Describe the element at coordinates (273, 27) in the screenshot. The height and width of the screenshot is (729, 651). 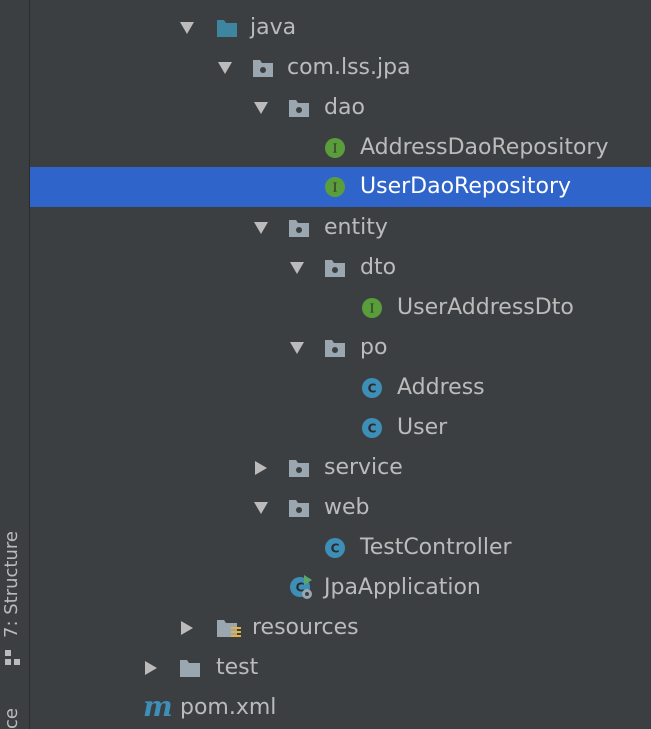
I see `tree-node-label: java` at that location.